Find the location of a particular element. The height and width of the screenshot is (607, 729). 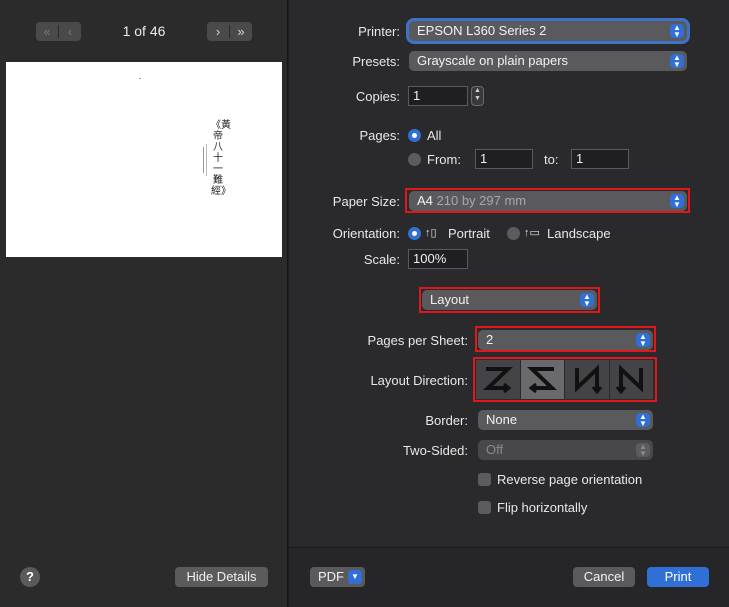

scale-label: Scale: is located at coordinates (381, 259).